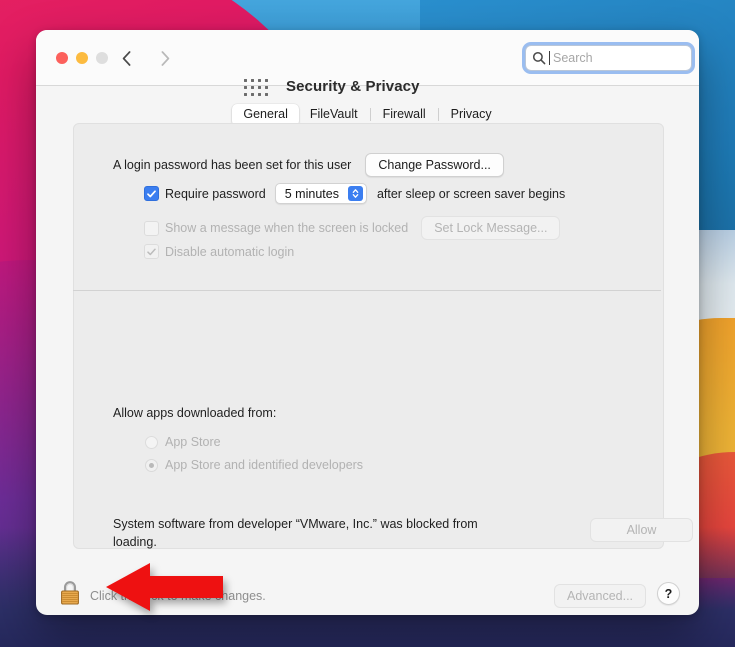 This screenshot has width=735, height=647. What do you see at coordinates (70, 593) in the screenshot?
I see `lock-button` at bounding box center [70, 593].